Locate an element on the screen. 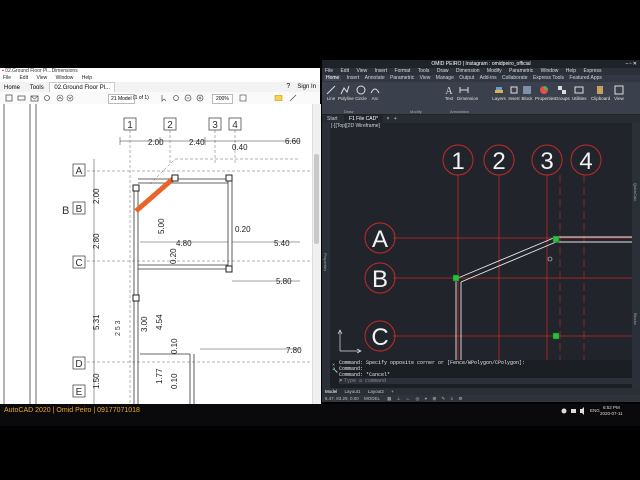 The width and height of the screenshot is (640, 480). cad-menu-dimension: Dimension is located at coordinates (468, 71).